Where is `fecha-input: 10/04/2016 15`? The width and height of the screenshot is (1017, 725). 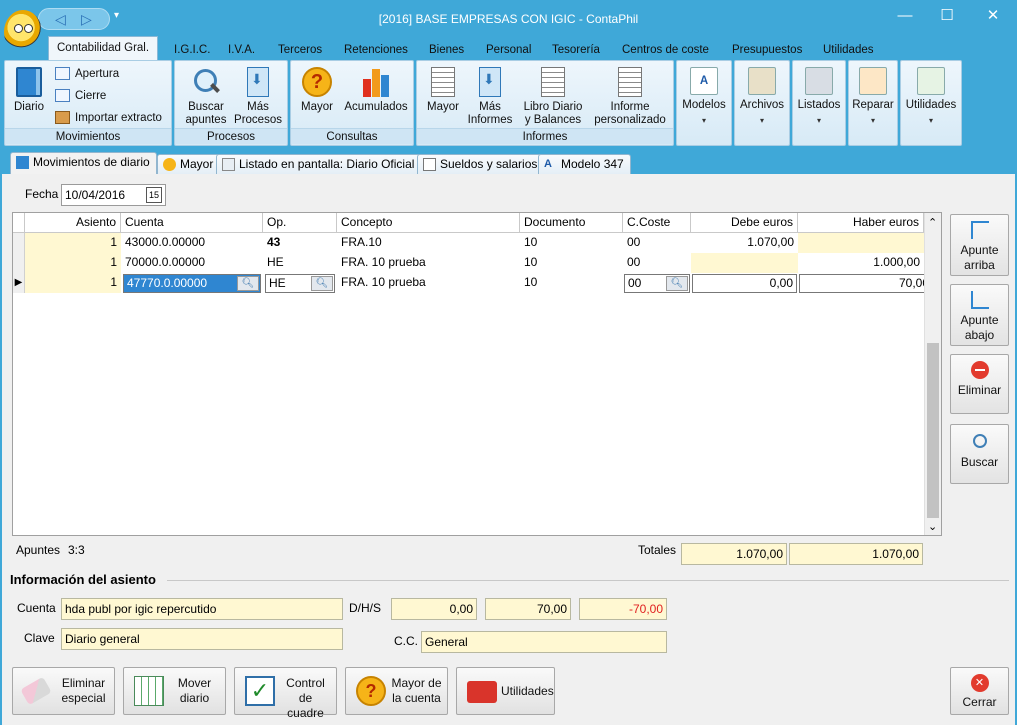 fecha-input: 10/04/2016 15 is located at coordinates (113, 195).